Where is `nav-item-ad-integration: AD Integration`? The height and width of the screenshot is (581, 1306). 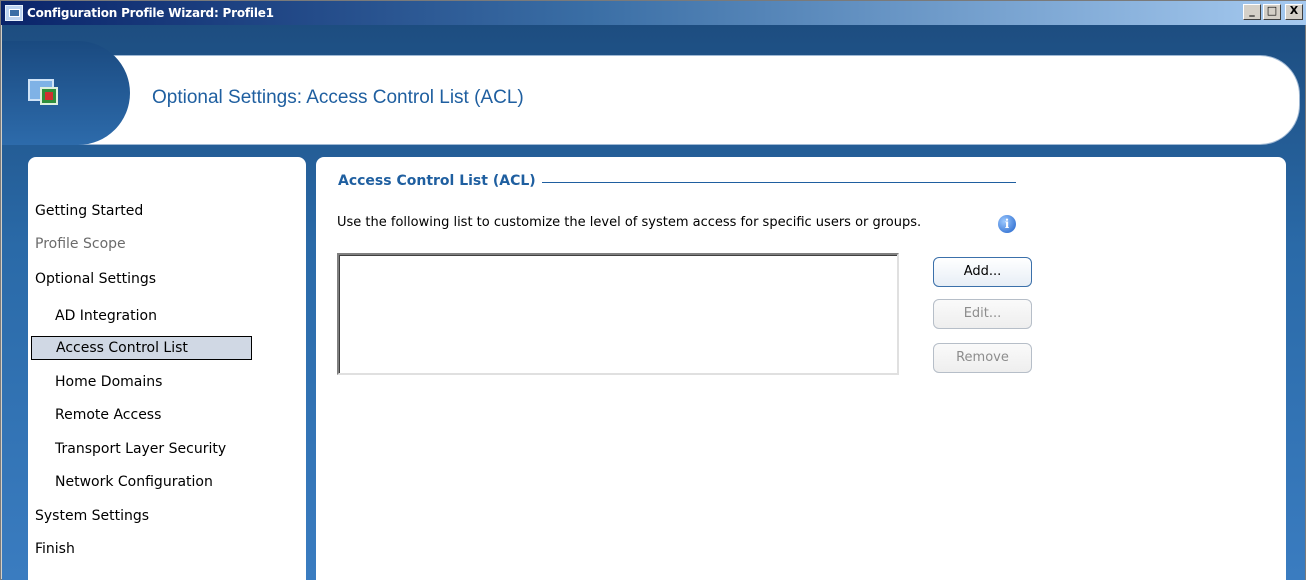 nav-item-ad-integration: AD Integration is located at coordinates (106, 316).